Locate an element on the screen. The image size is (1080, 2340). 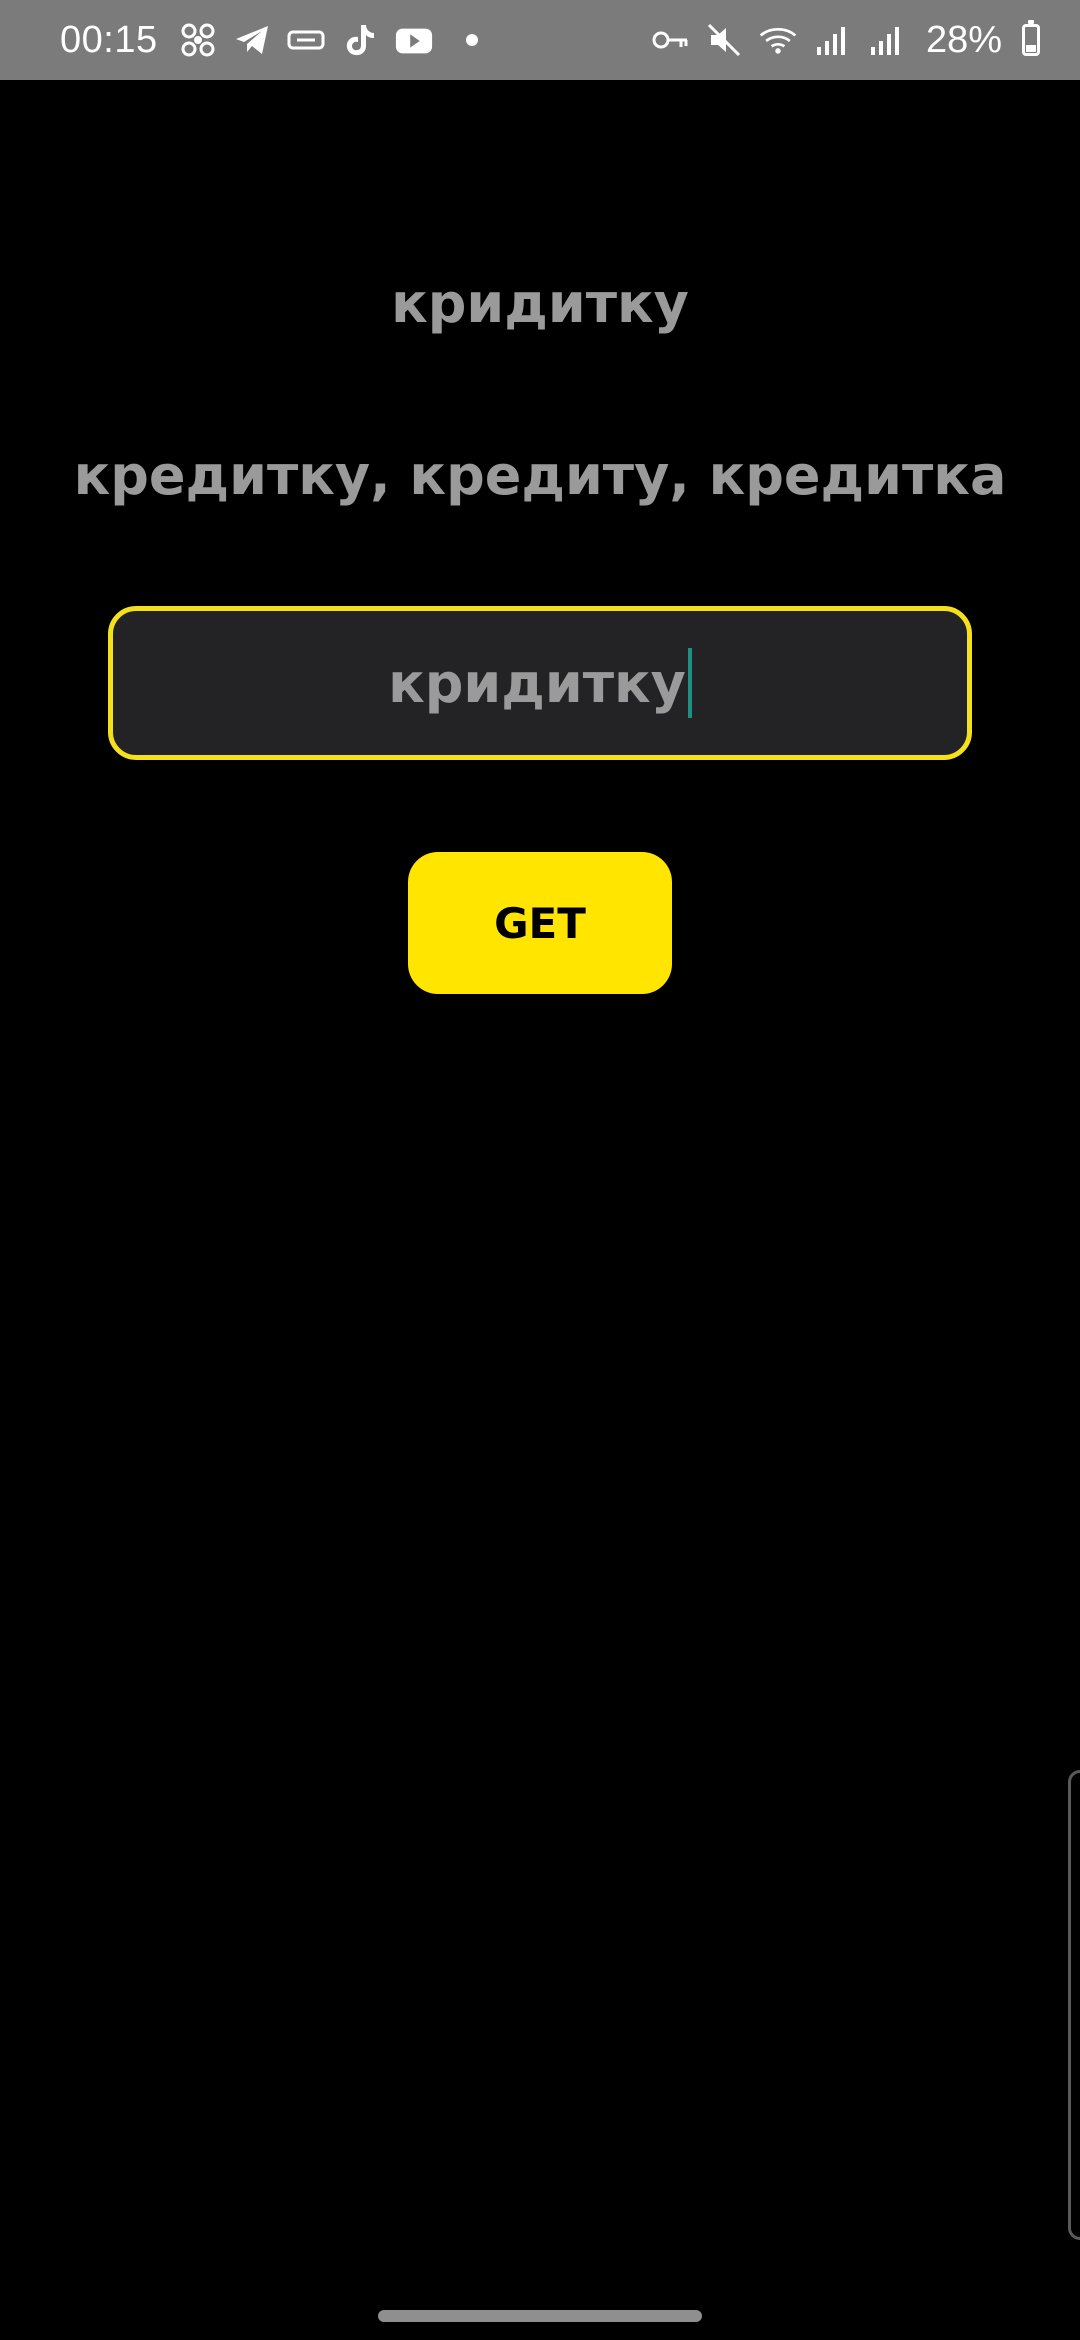
status-time: 00:15 is located at coordinates (109, 39).